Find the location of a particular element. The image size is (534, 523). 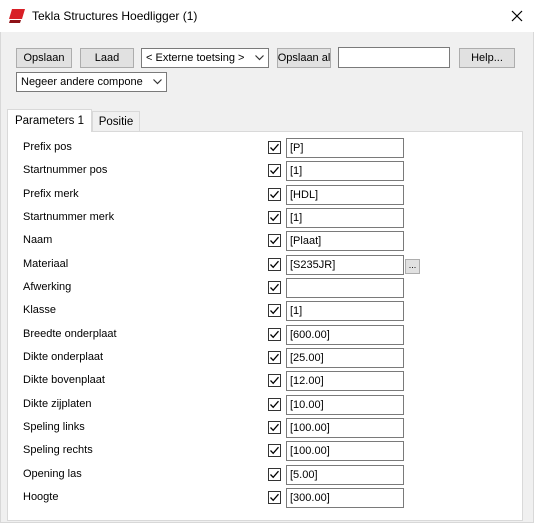

param-row: Speling links [100.00] is located at coordinates (265, 428).